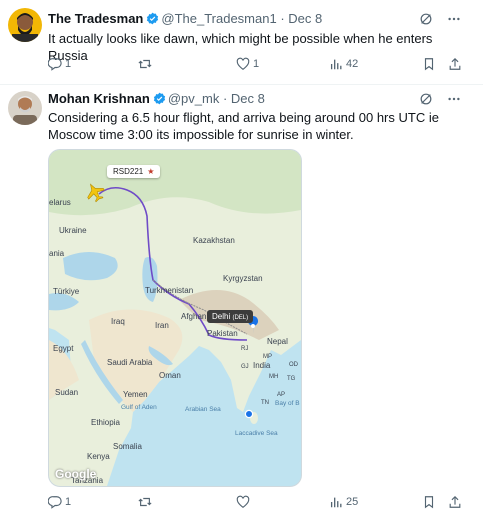  I want to click on author-name: Mohan Krishnan, so click(99, 98).